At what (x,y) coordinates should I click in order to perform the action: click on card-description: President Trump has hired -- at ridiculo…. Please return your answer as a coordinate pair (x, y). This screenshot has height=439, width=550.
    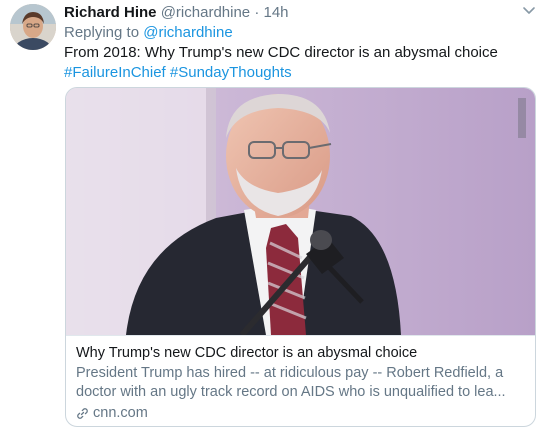
    Looking at the image, I should click on (291, 382).